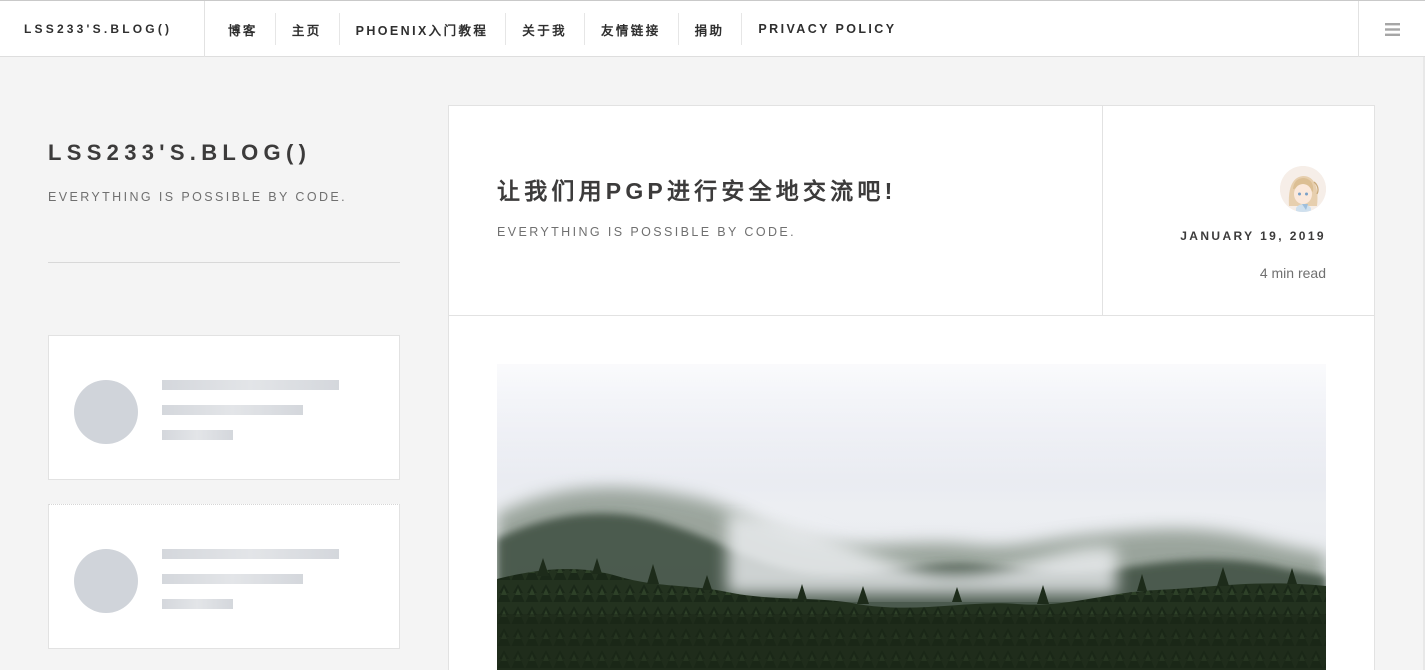 This screenshot has height=670, width=1425. What do you see at coordinates (224, 262) in the screenshot?
I see `sidebar-divider` at bounding box center [224, 262].